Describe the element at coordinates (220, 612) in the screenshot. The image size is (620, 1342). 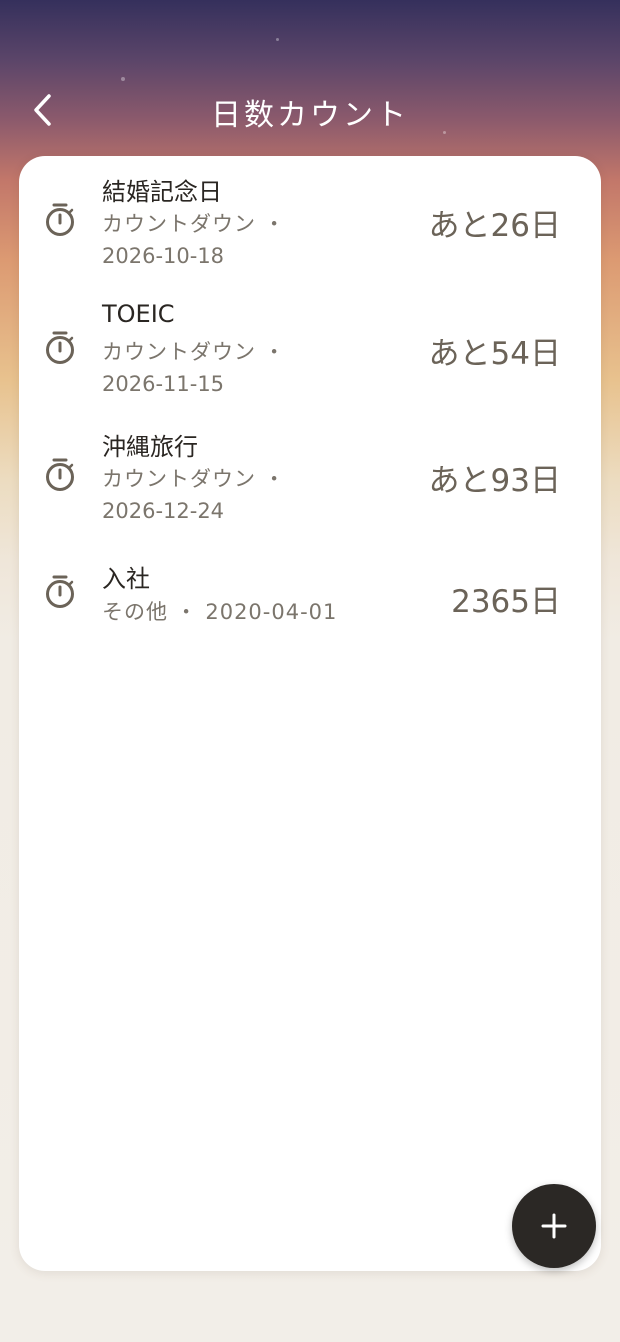
I see `item-meta: その他 ・ 2020-04-01` at that location.